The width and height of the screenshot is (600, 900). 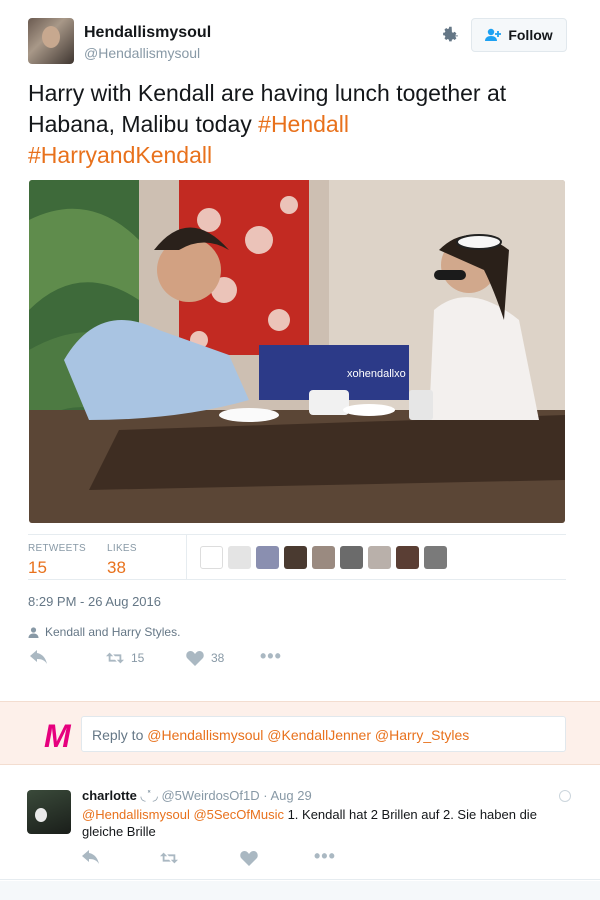 What do you see at coordinates (37, 567) in the screenshot?
I see `retweets-value: 15` at bounding box center [37, 567].